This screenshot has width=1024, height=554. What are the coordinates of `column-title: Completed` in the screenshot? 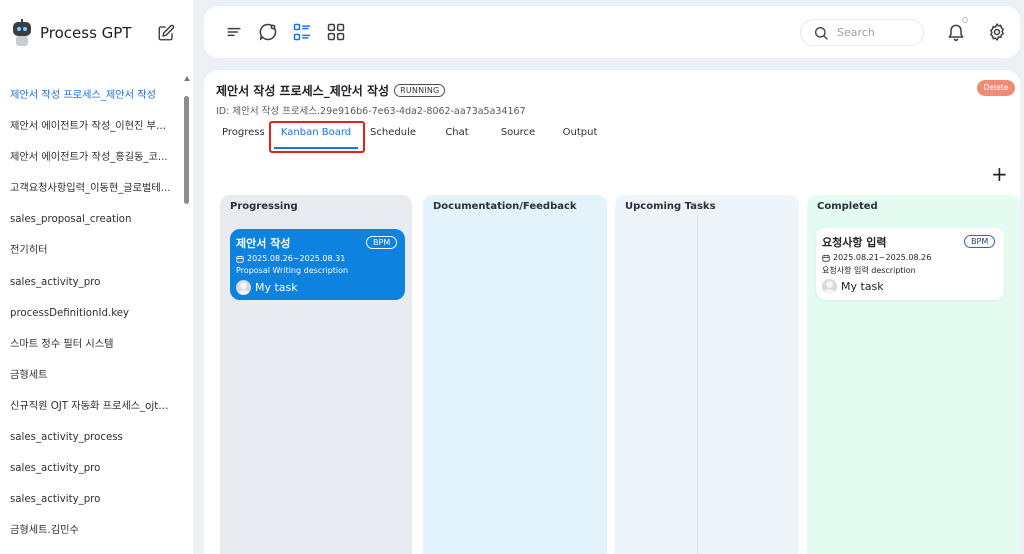 It's located at (847, 206).